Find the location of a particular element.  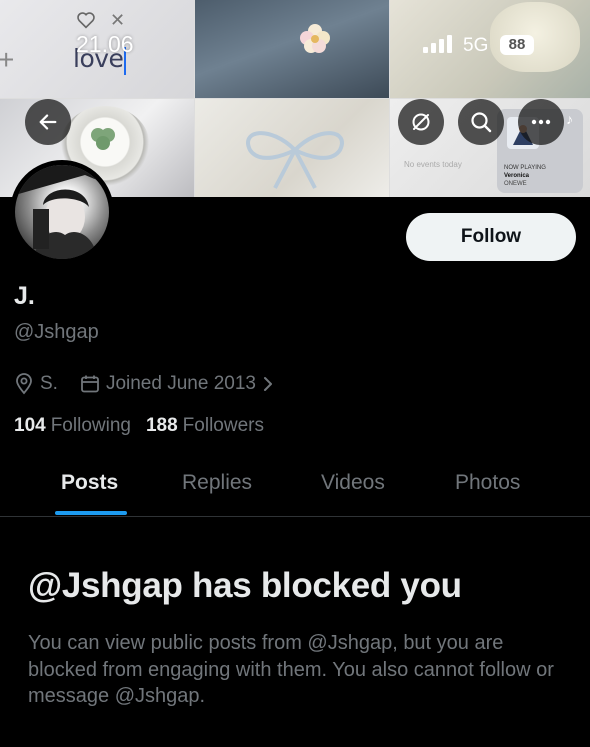

follow-button: Follow is located at coordinates (491, 237).